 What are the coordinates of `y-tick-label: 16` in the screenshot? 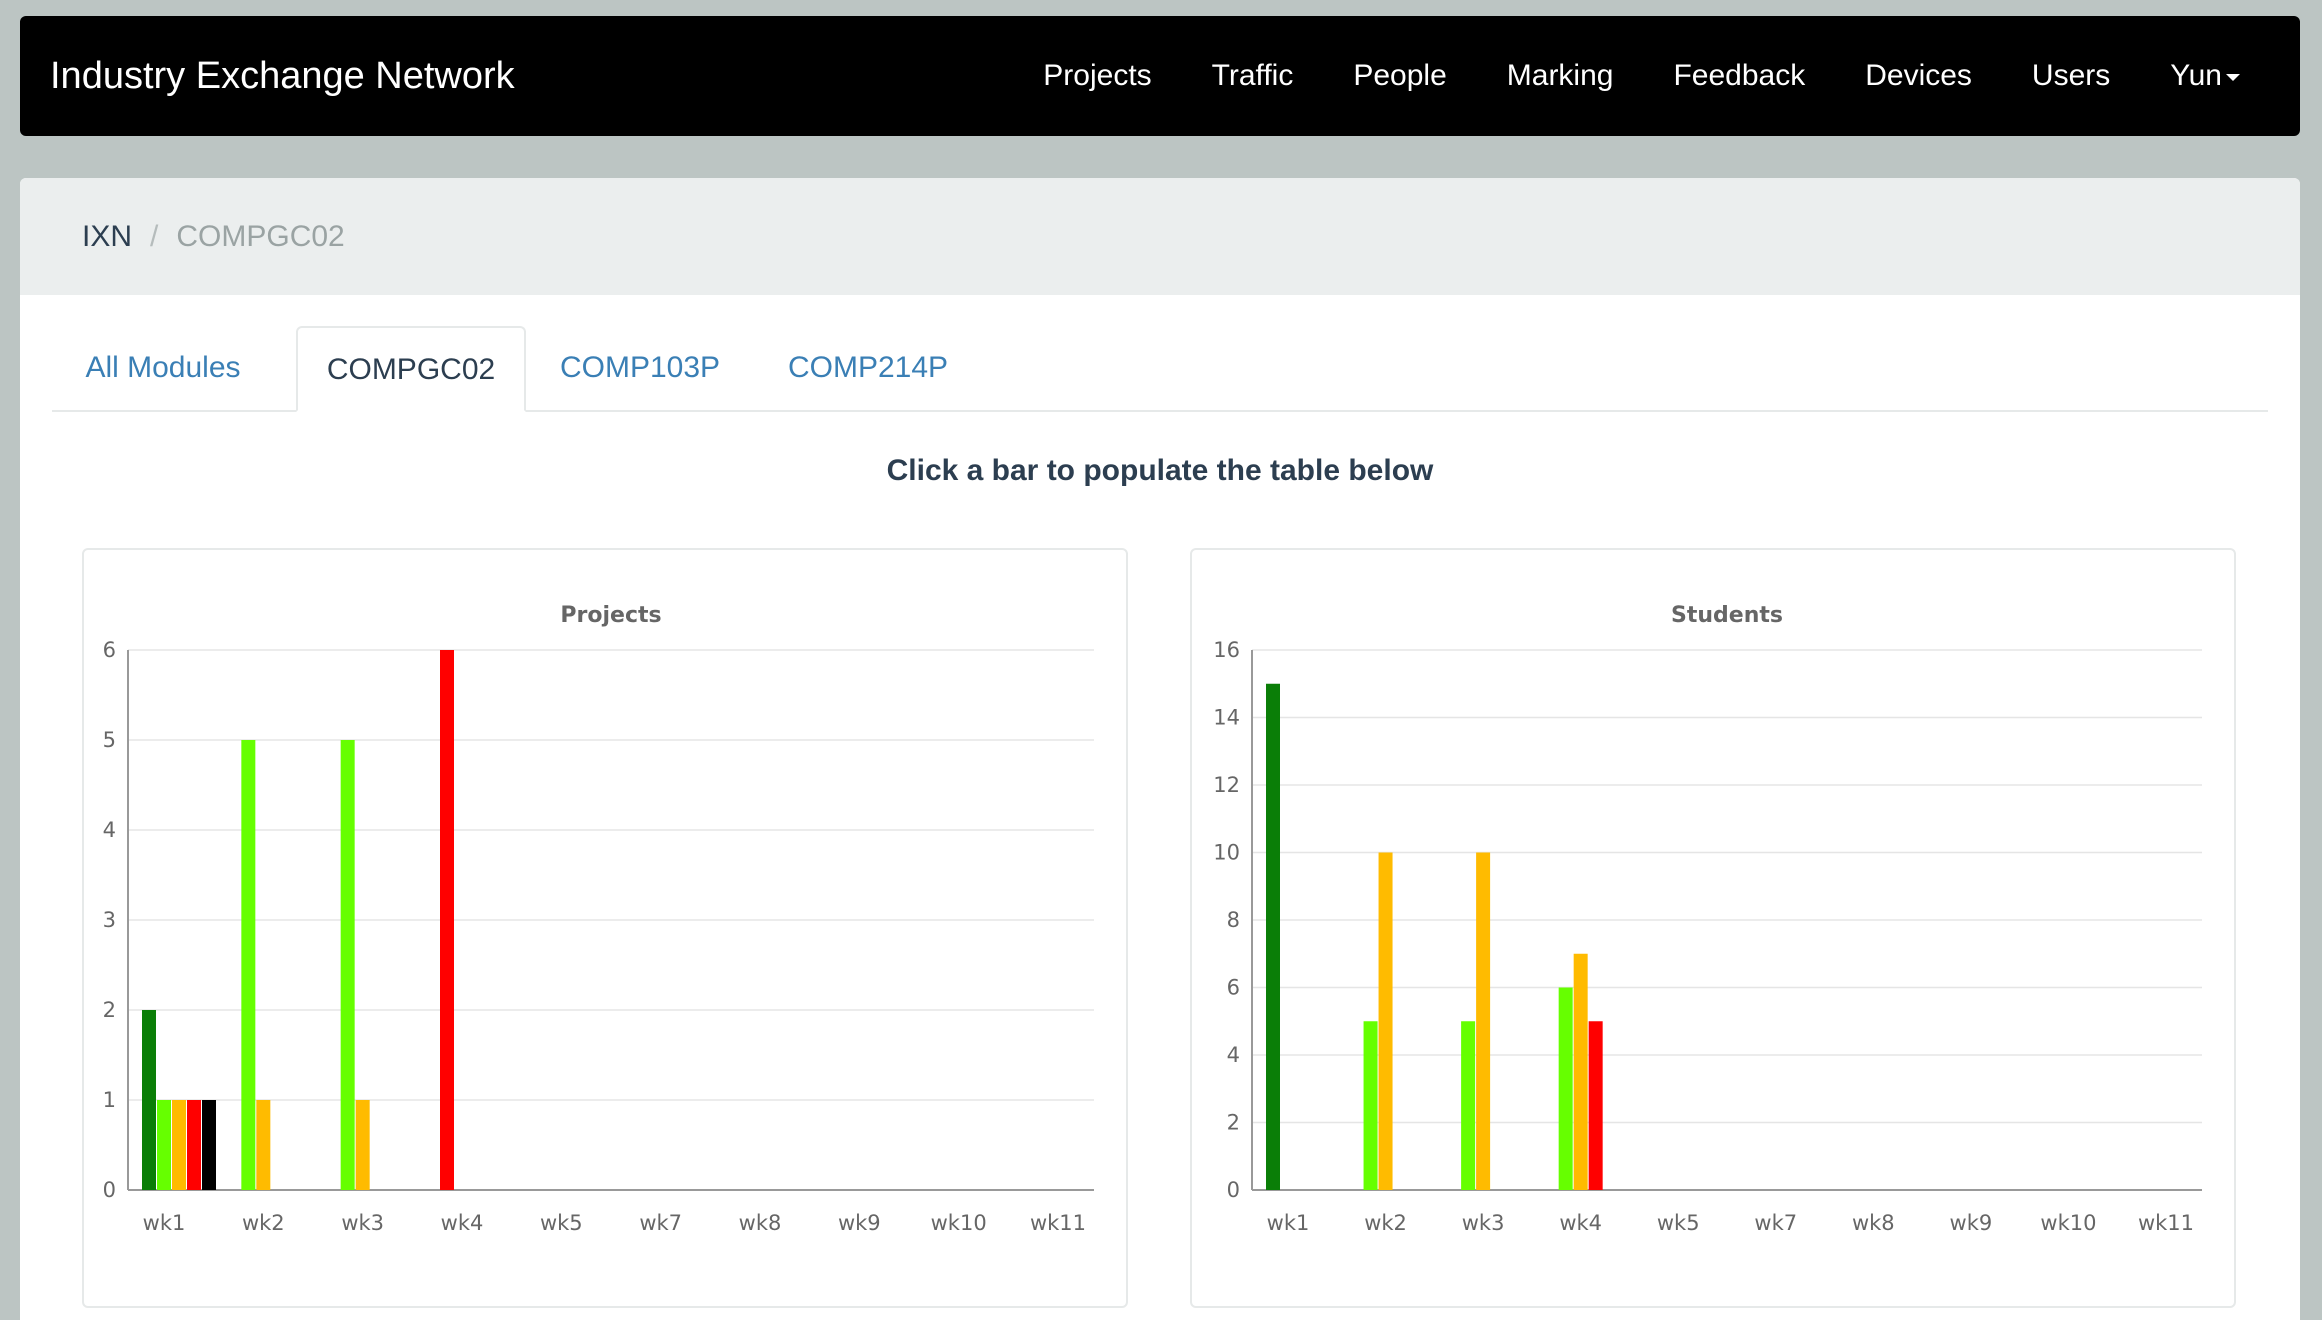 It's located at (1226, 650).